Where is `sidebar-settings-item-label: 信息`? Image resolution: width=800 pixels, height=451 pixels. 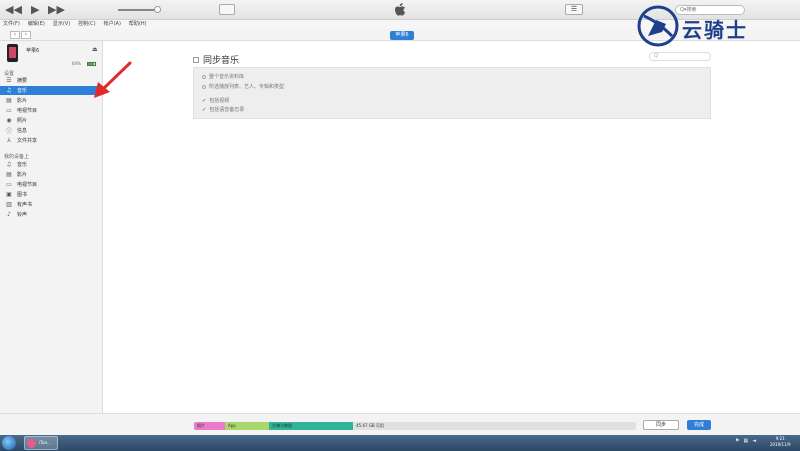 sidebar-settings-item-label: 信息 is located at coordinates (22, 131).